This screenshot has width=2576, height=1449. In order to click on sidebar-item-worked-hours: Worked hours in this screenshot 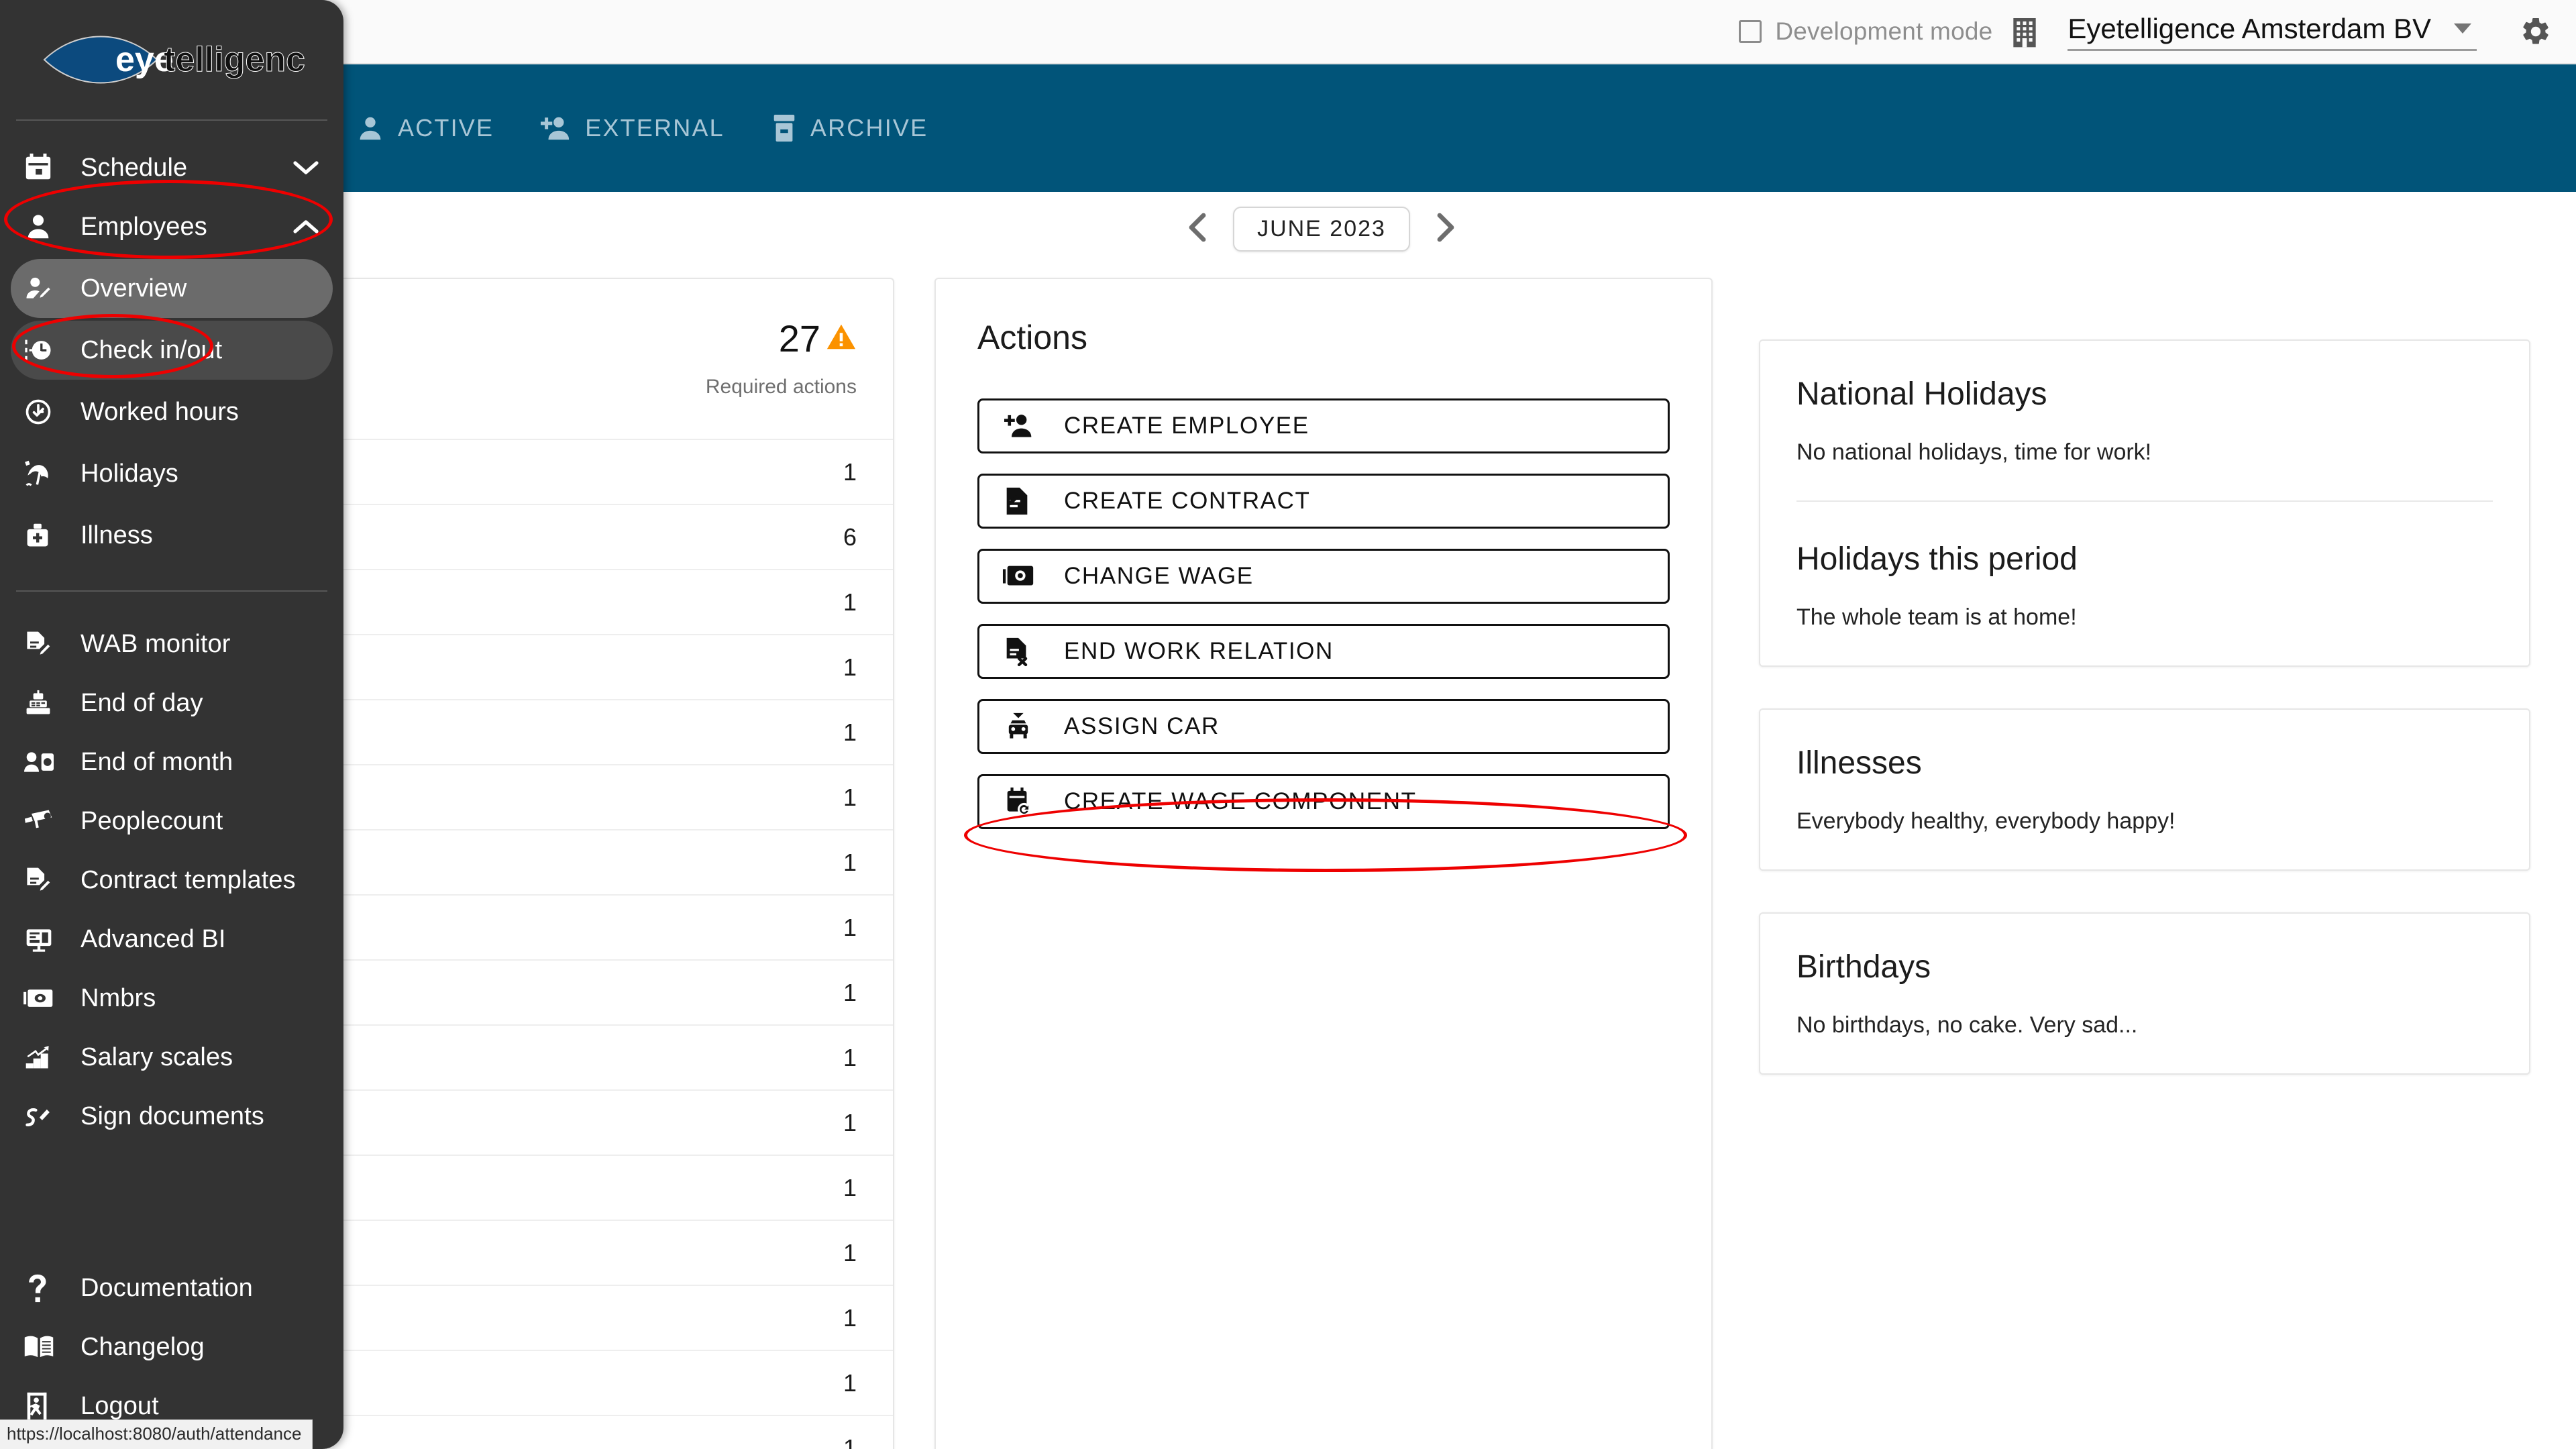, I will do `click(172, 411)`.